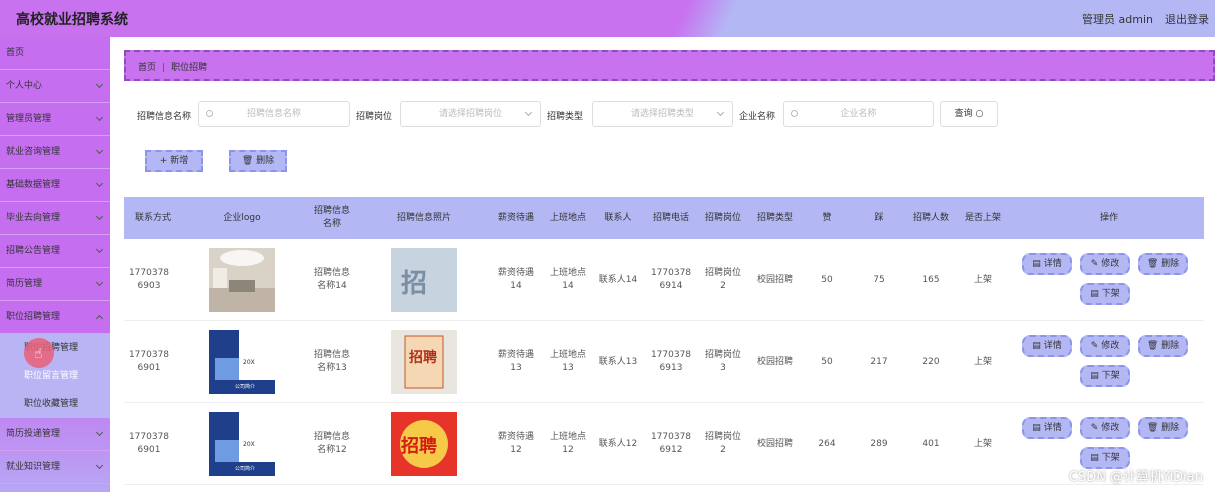 The height and width of the screenshot is (492, 1215). What do you see at coordinates (794, 113) in the screenshot?
I see `search-icon` at bounding box center [794, 113].